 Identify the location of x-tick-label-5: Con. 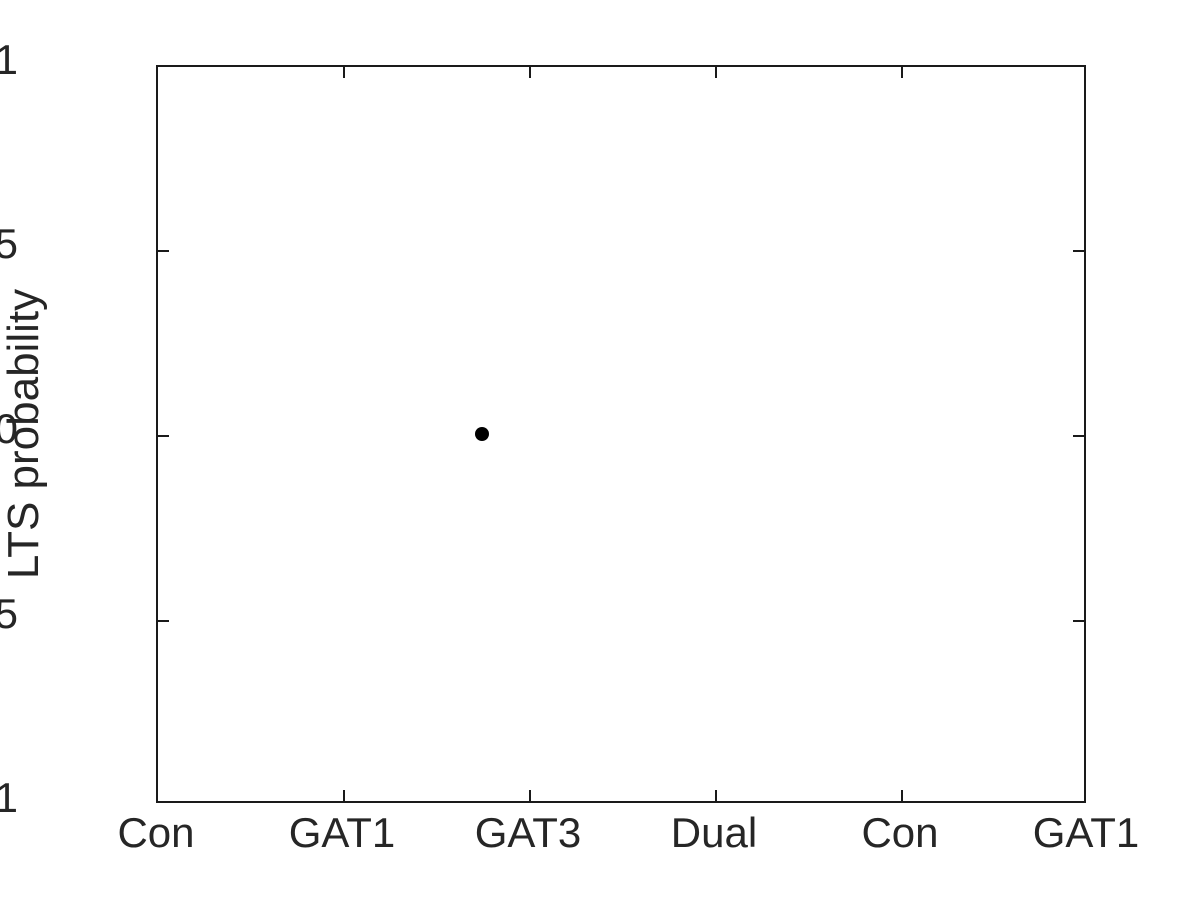
(900, 832).